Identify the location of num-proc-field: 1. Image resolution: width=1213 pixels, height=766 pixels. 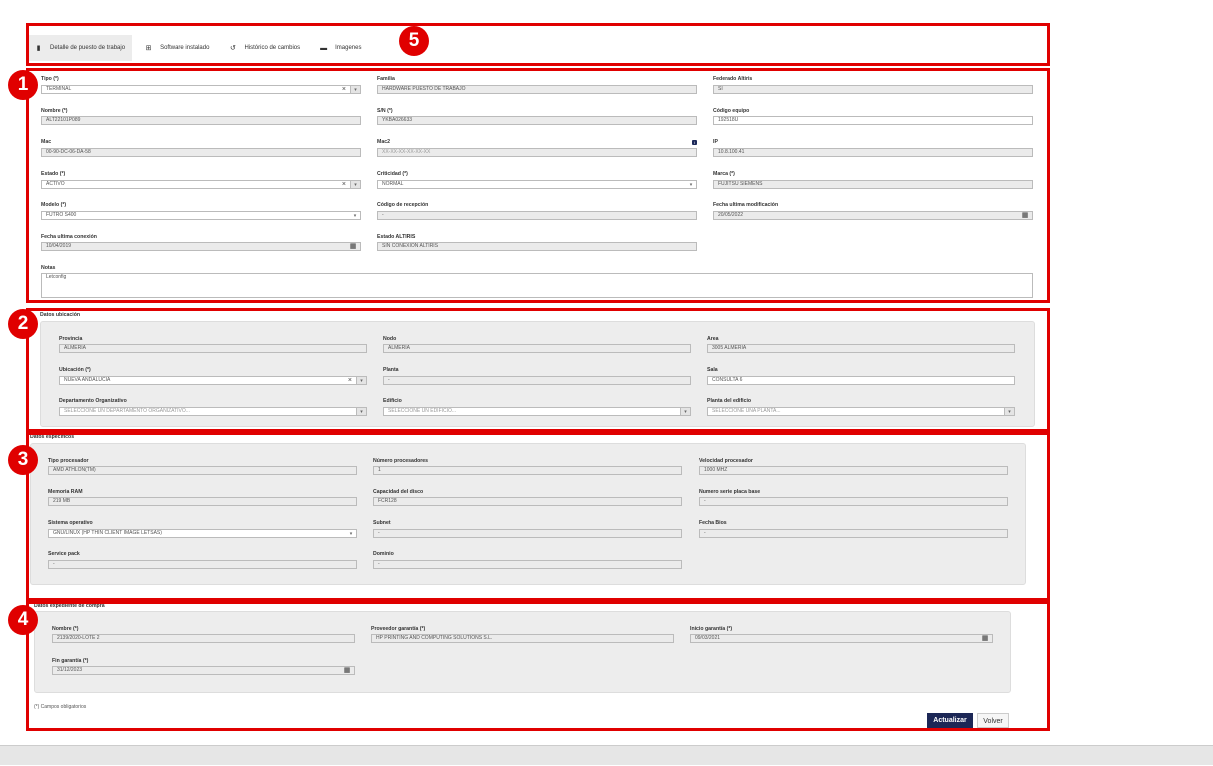
(527, 470).